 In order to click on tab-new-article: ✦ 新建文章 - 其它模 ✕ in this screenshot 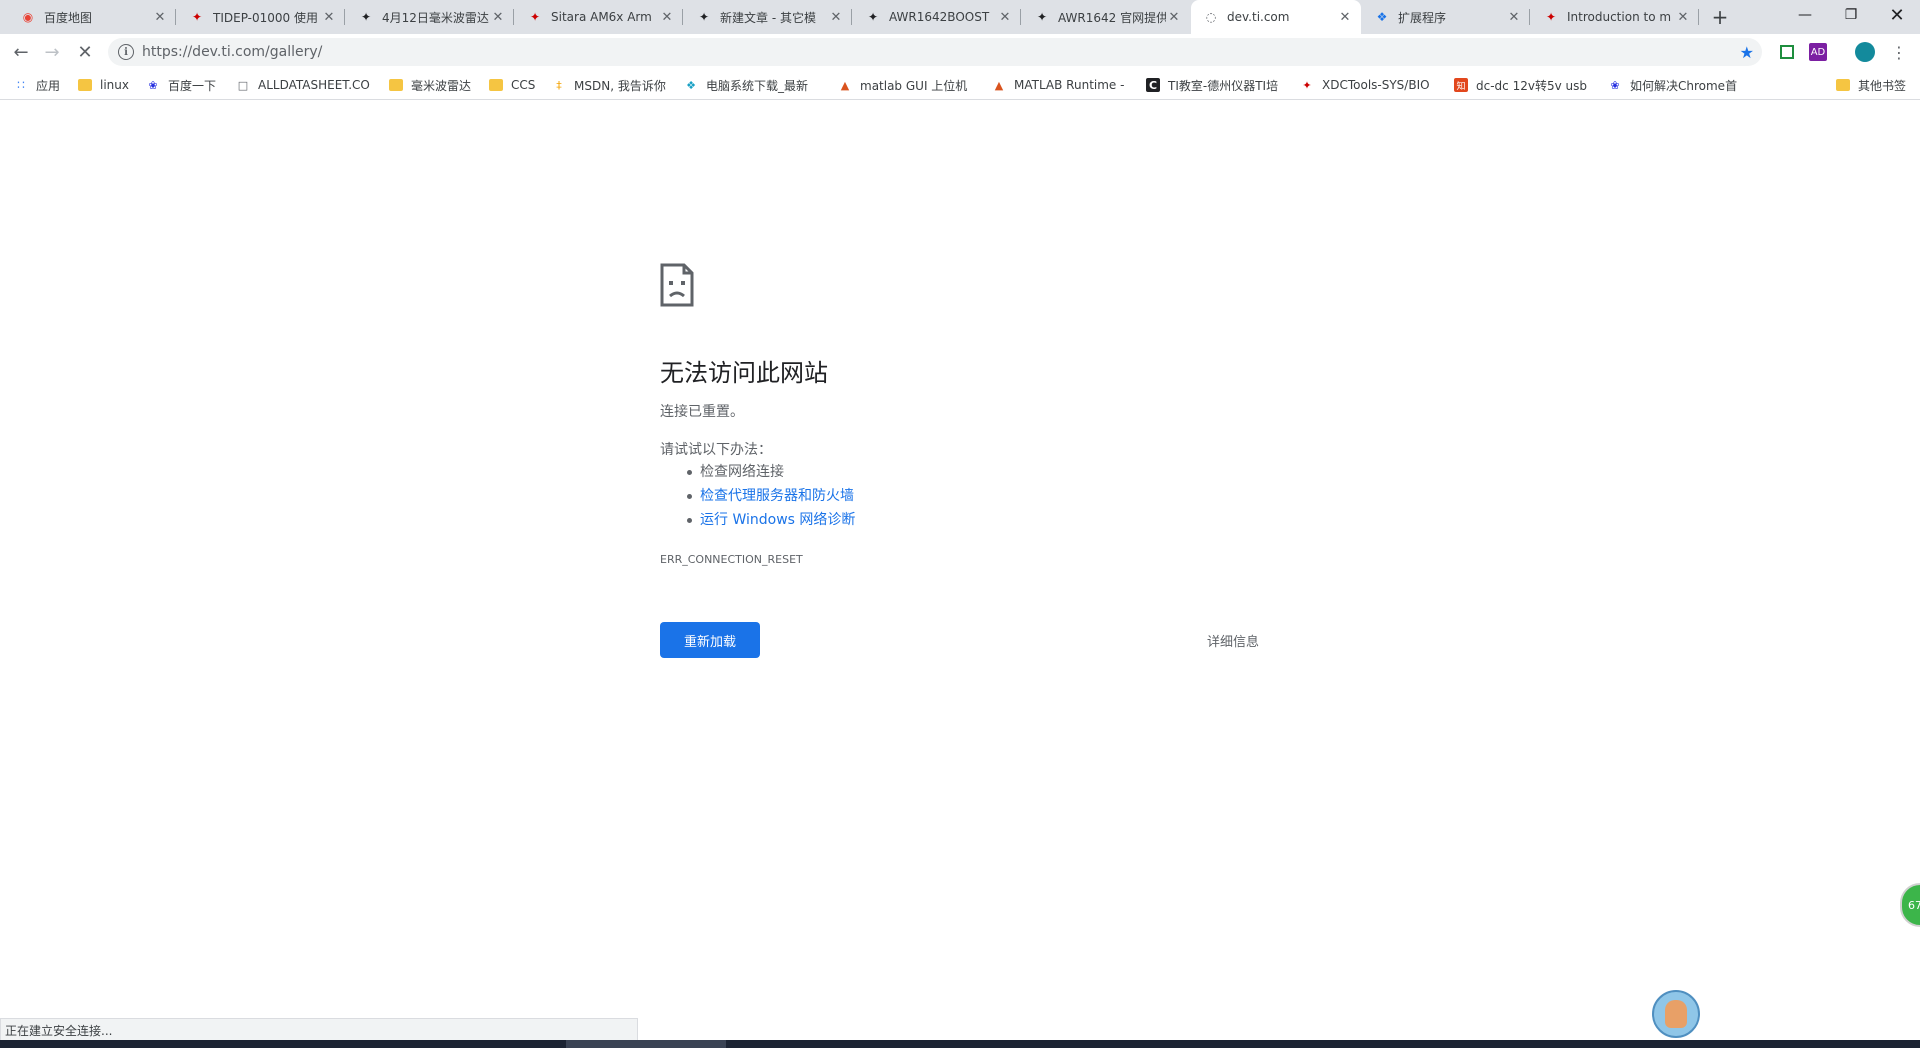, I will do `click(768, 17)`.